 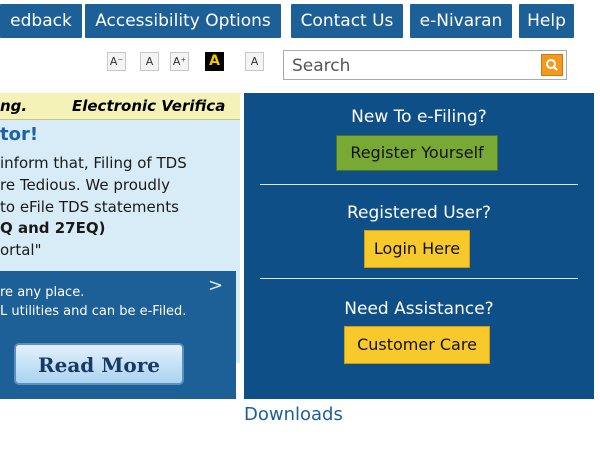 I want to click on nav-help: Help, so click(x=546, y=21).